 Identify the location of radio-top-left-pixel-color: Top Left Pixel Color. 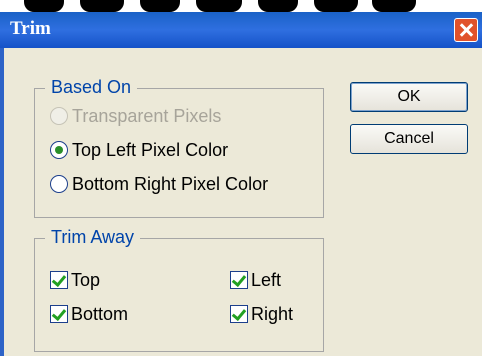
(139, 150).